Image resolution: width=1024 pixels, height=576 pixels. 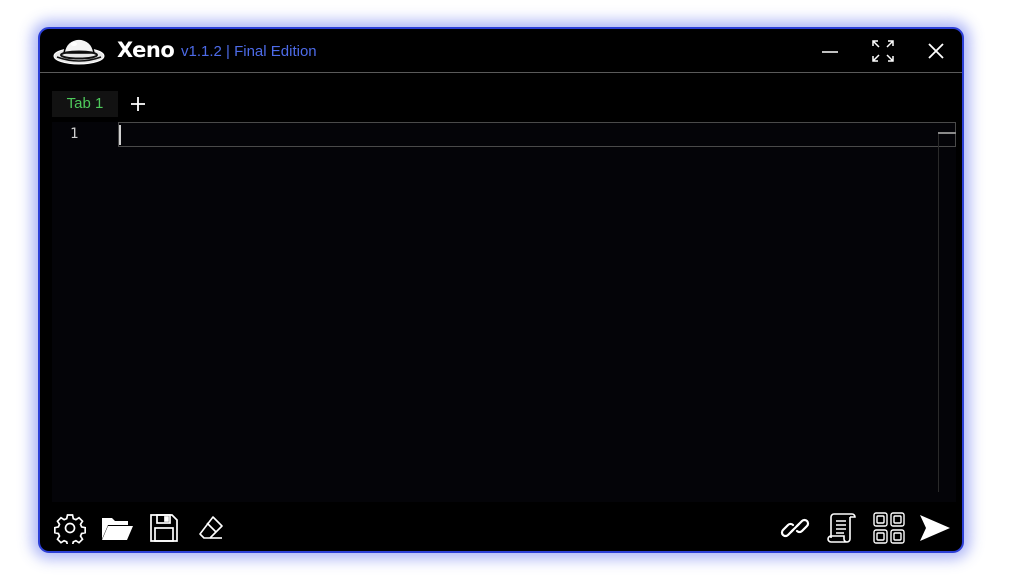 I want to click on eraser-icon, so click(x=211, y=527).